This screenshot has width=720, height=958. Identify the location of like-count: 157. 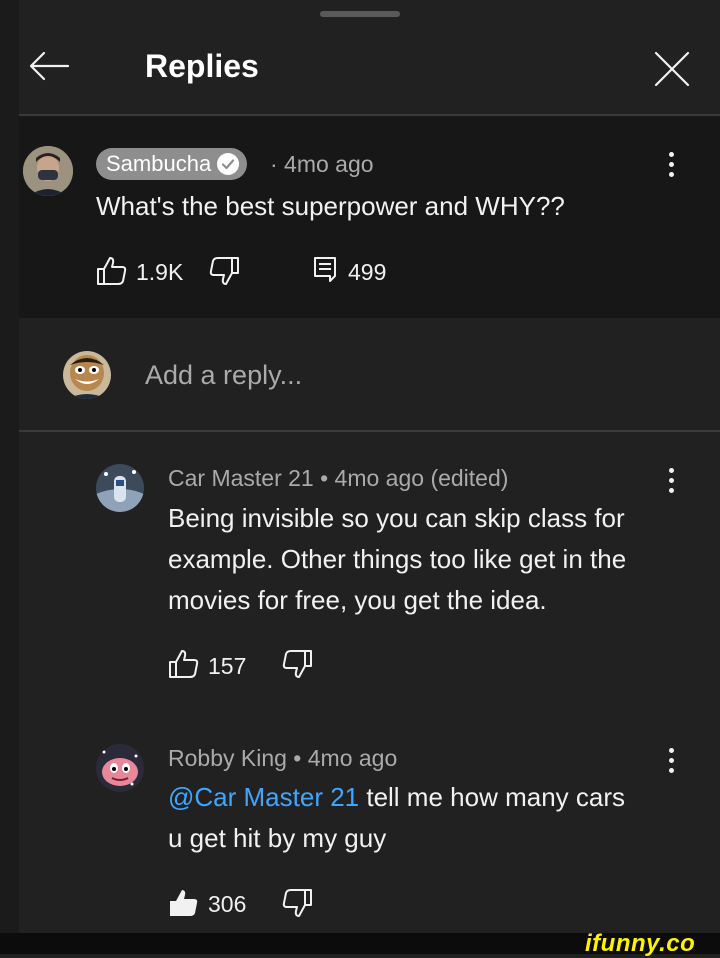
(227, 666).